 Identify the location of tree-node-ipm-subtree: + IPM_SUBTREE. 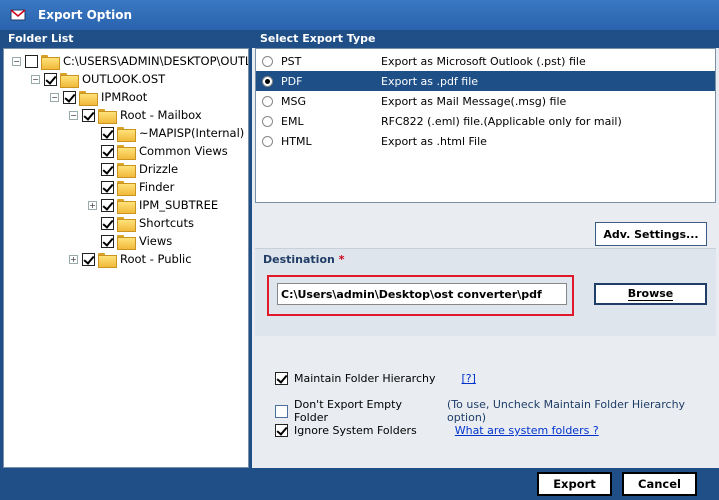
(153, 205).